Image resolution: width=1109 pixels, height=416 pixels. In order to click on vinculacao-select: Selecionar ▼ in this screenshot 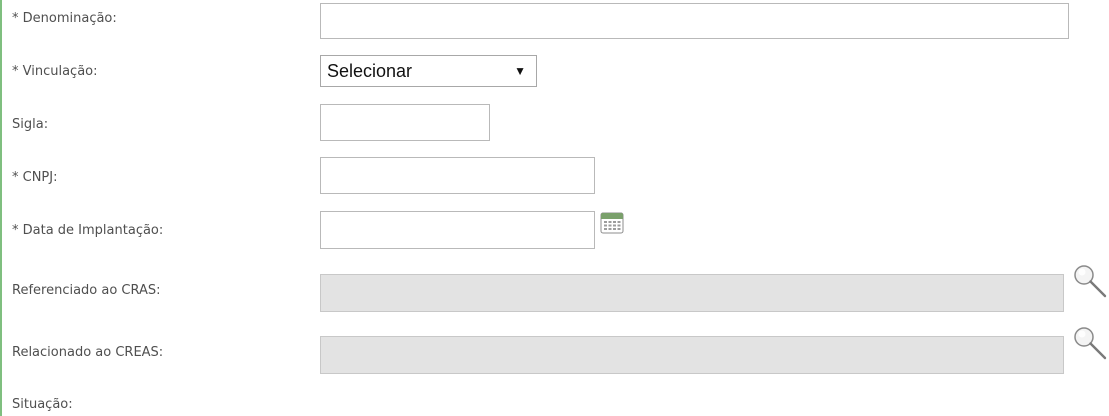, I will do `click(428, 71)`.